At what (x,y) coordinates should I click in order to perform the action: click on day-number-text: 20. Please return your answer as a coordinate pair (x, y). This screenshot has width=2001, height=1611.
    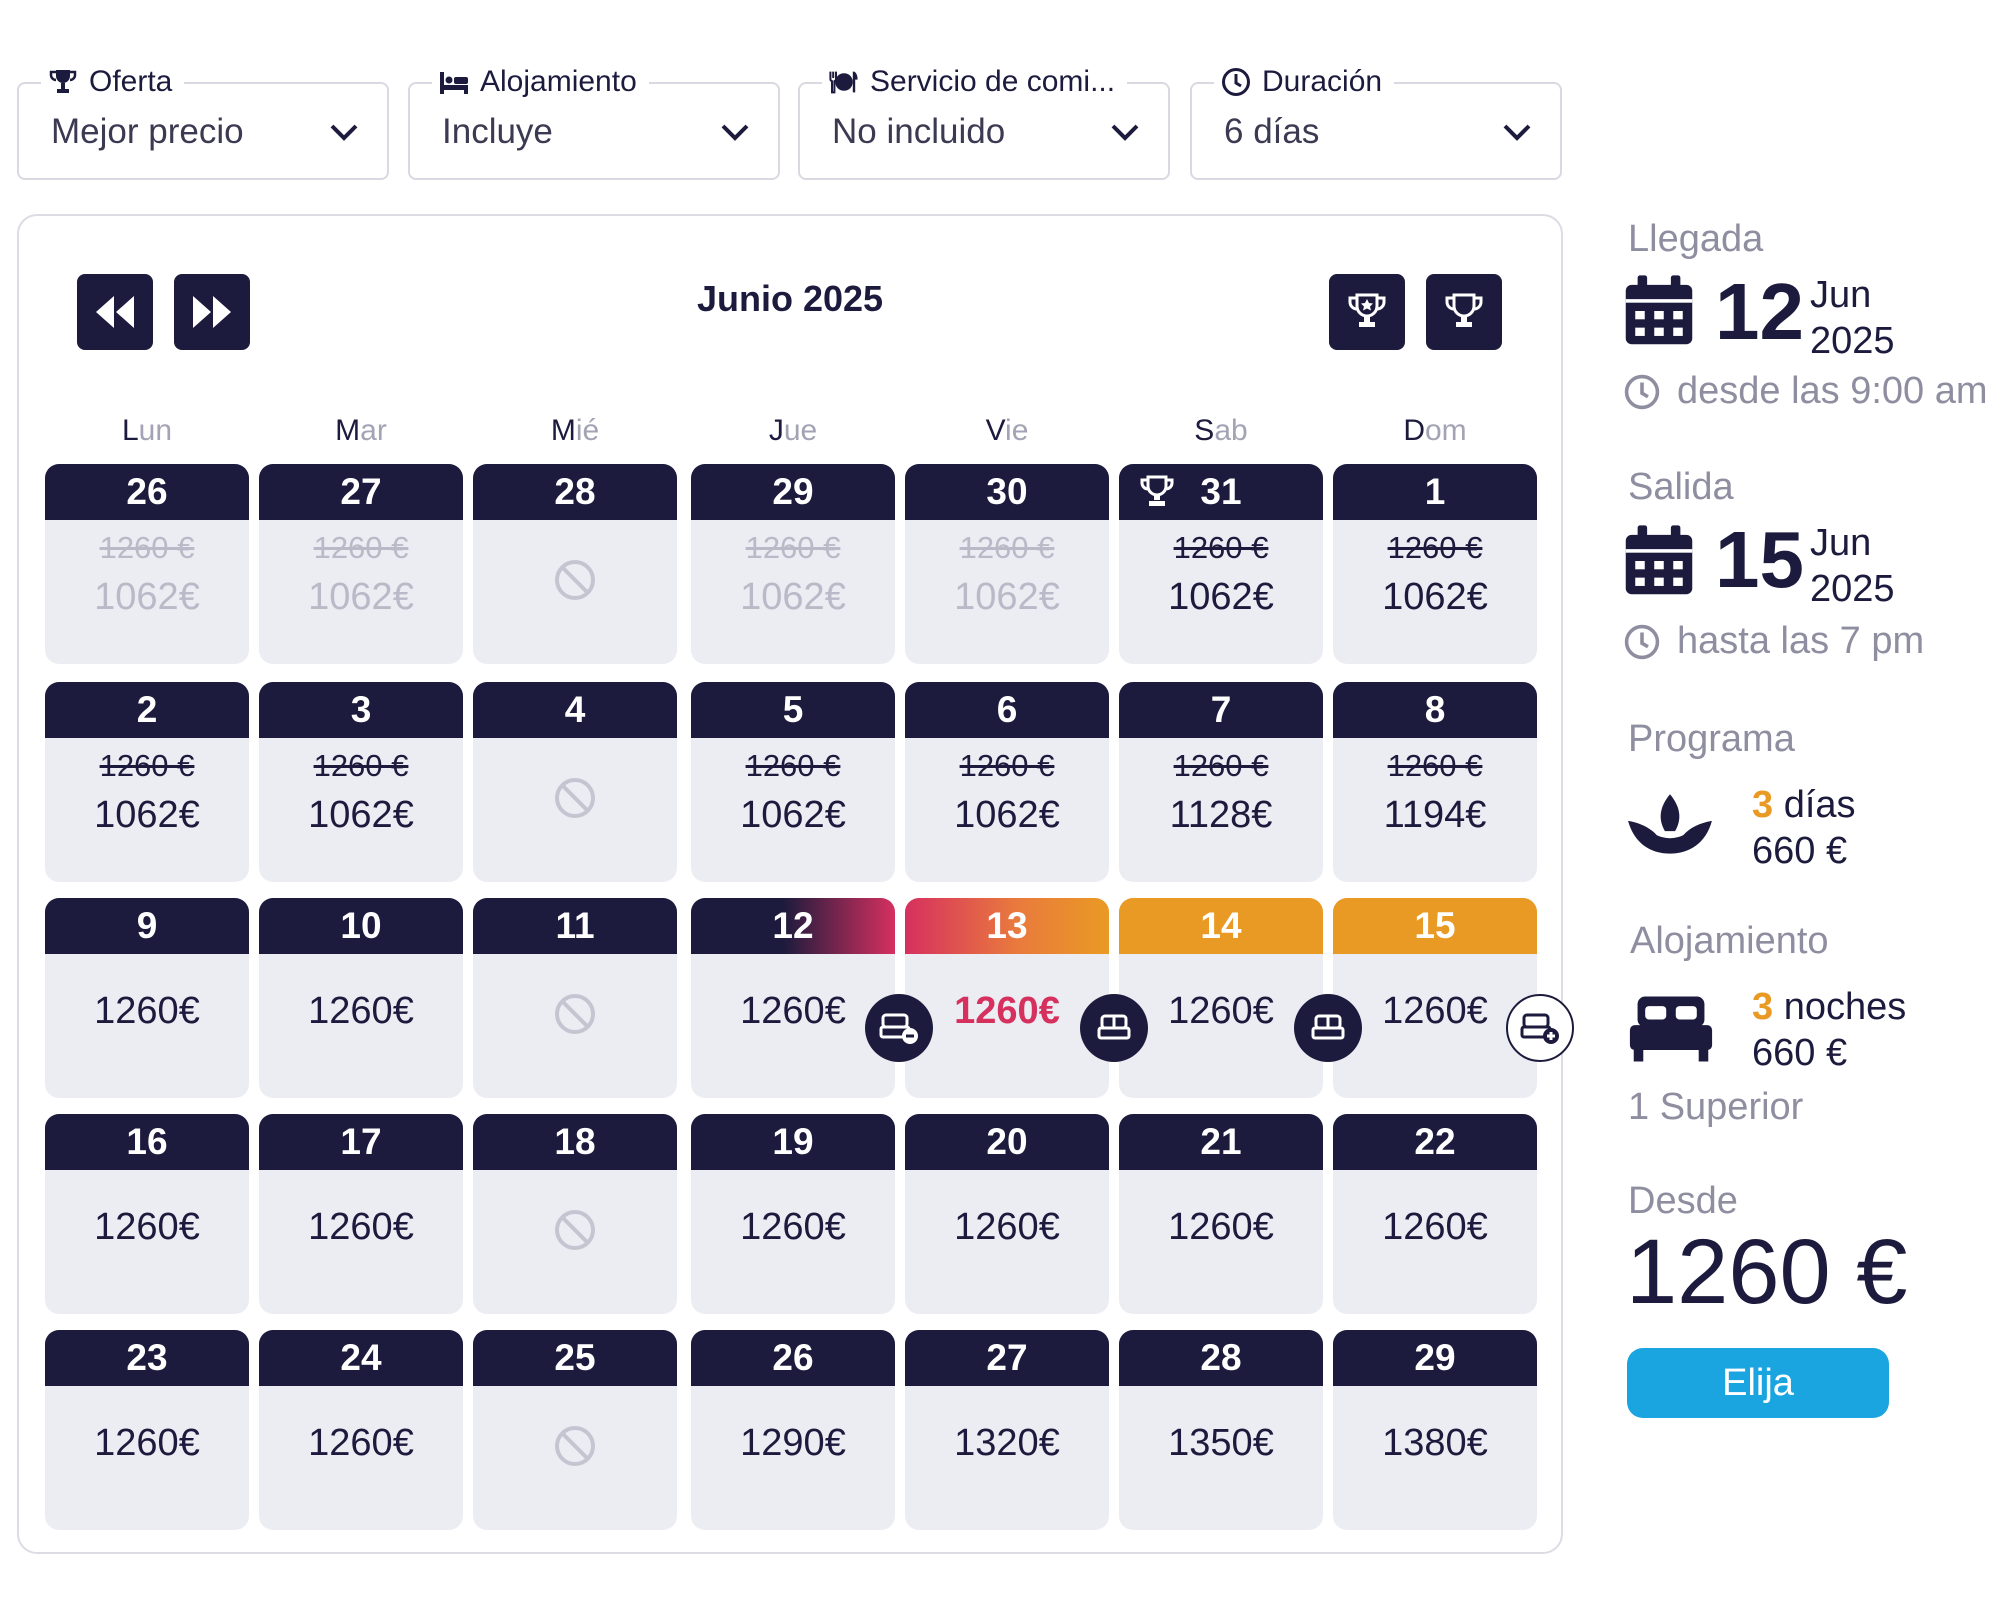
    Looking at the image, I should click on (1007, 1141).